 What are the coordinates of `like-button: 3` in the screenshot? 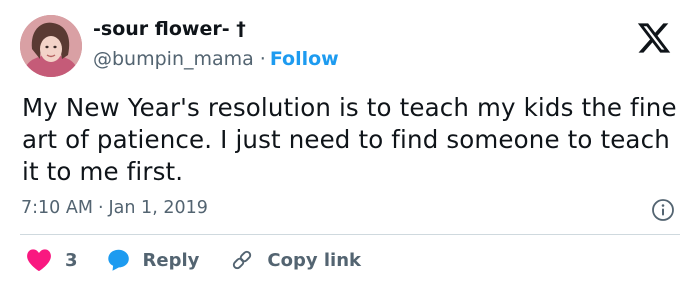 It's located at (66, 260).